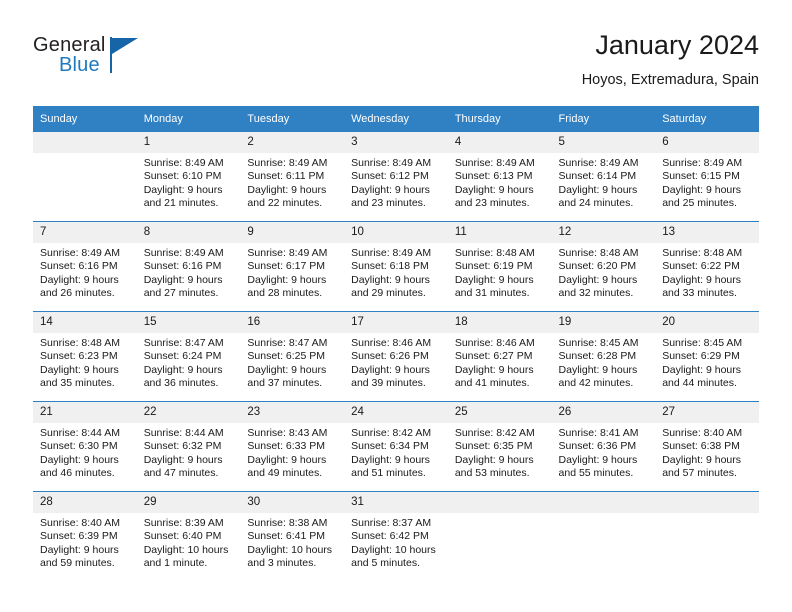  What do you see at coordinates (182, 446) in the screenshot?
I see `day-sunset-text: Sunset: 6:32 PM` at bounding box center [182, 446].